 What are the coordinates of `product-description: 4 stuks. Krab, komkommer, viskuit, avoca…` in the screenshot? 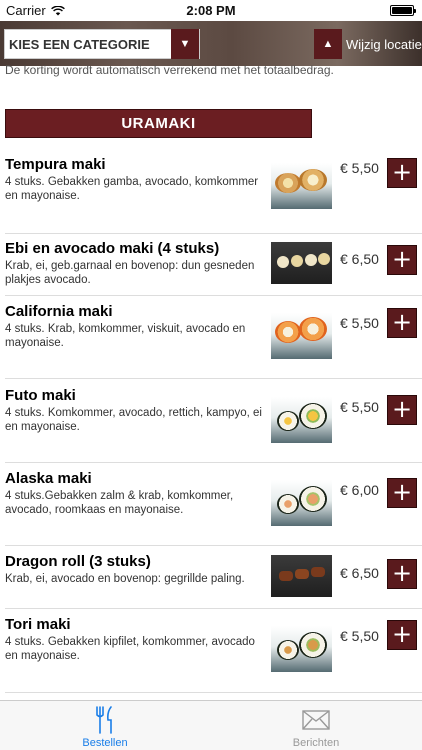 It's located at (125, 336).